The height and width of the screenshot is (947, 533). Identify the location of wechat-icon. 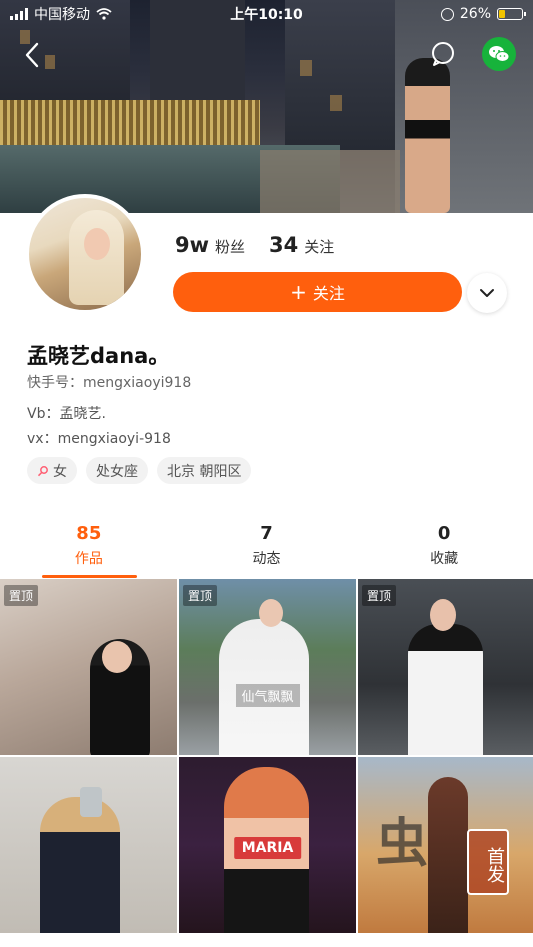
(499, 54).